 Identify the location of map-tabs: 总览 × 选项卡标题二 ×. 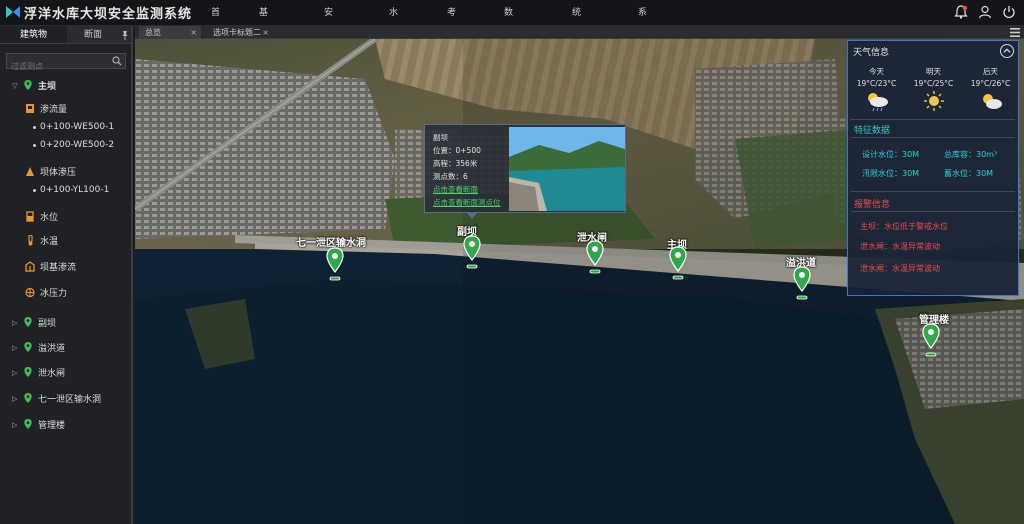
(579, 32).